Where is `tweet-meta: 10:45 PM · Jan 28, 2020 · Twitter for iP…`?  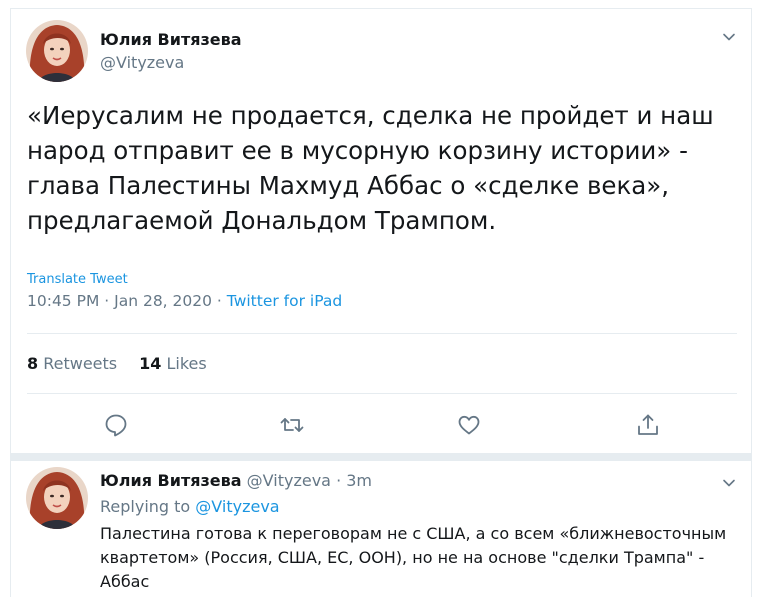 tweet-meta: 10:45 PM · Jan 28, 2020 · Twitter for iP… is located at coordinates (184, 301).